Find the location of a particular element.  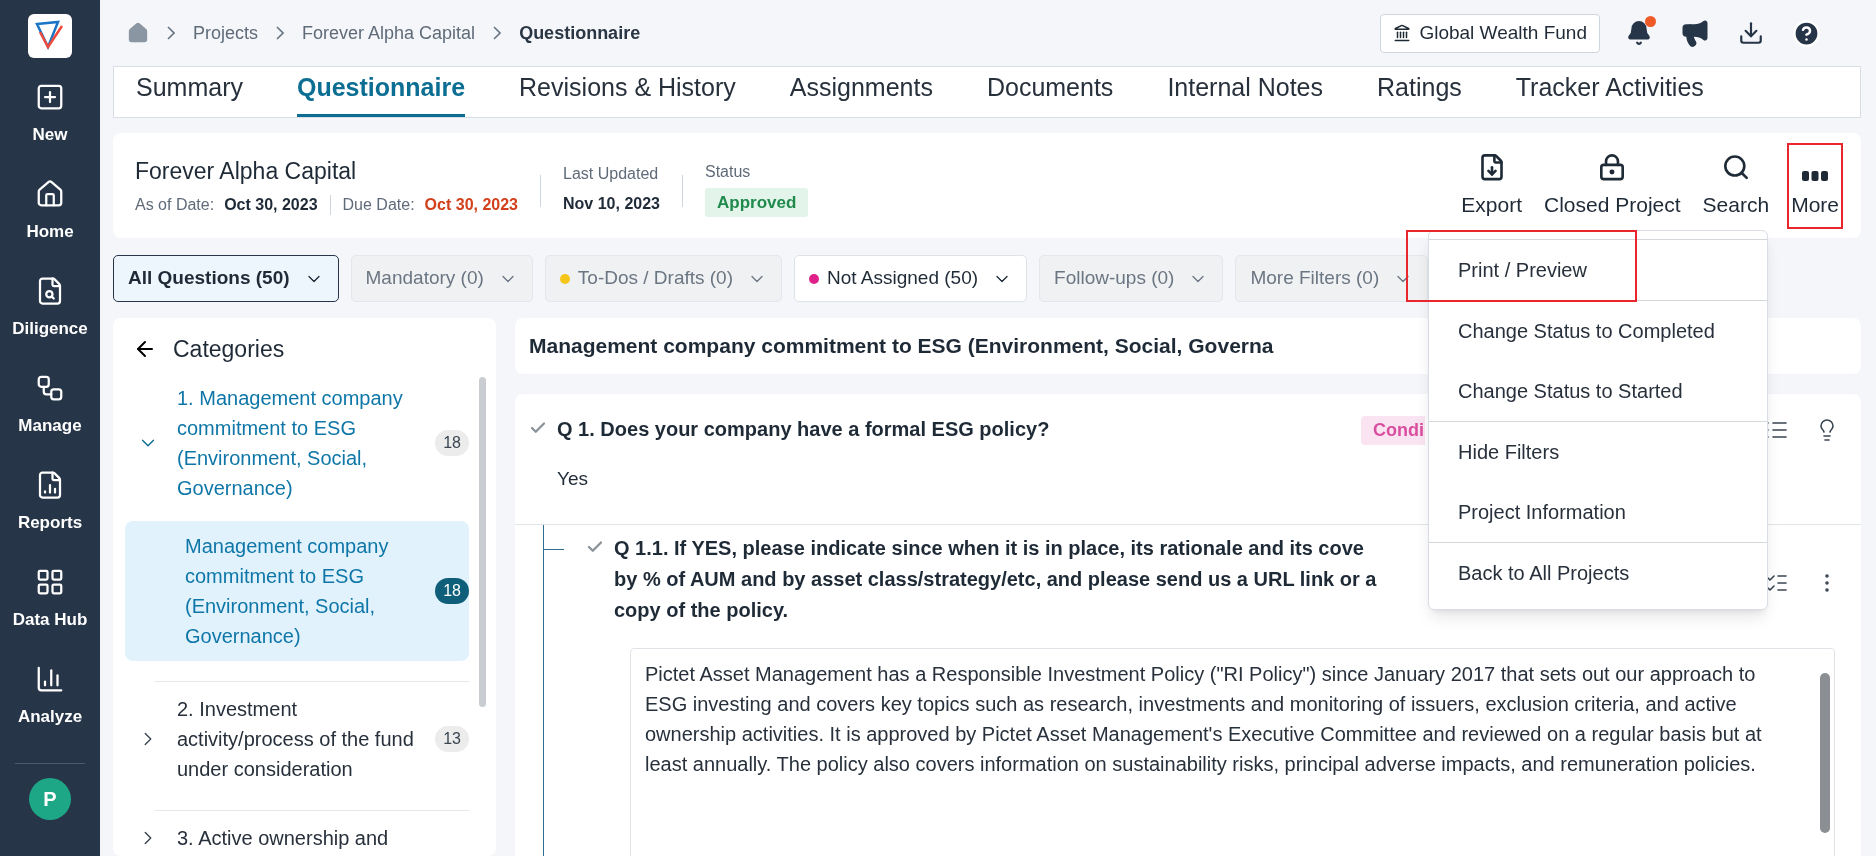

nav-item: Analyze is located at coordinates (50, 710).